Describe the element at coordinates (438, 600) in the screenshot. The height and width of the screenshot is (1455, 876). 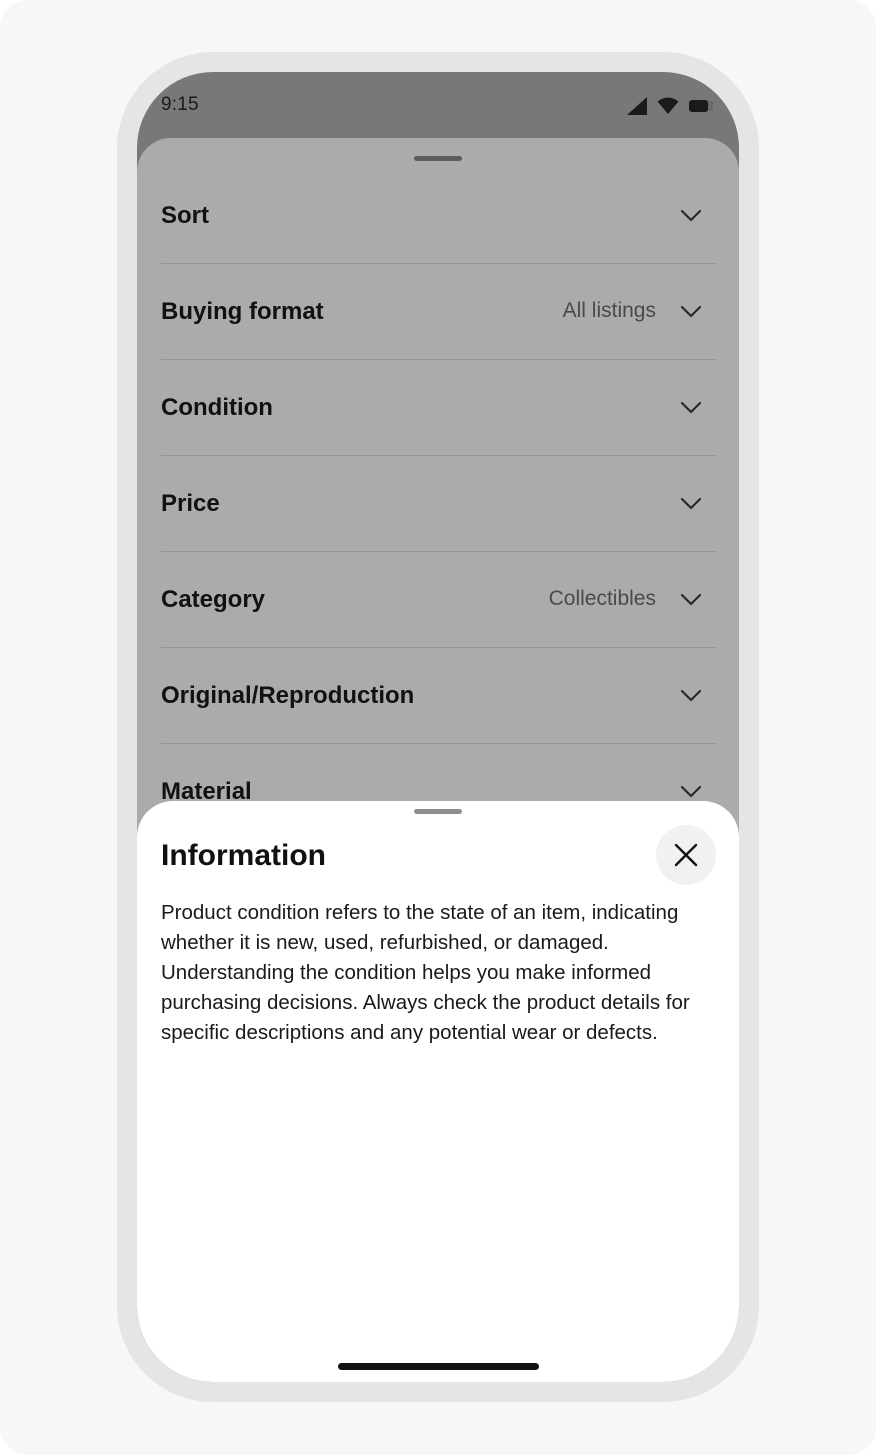
I see `filter-row-category: Category Collectibles` at that location.